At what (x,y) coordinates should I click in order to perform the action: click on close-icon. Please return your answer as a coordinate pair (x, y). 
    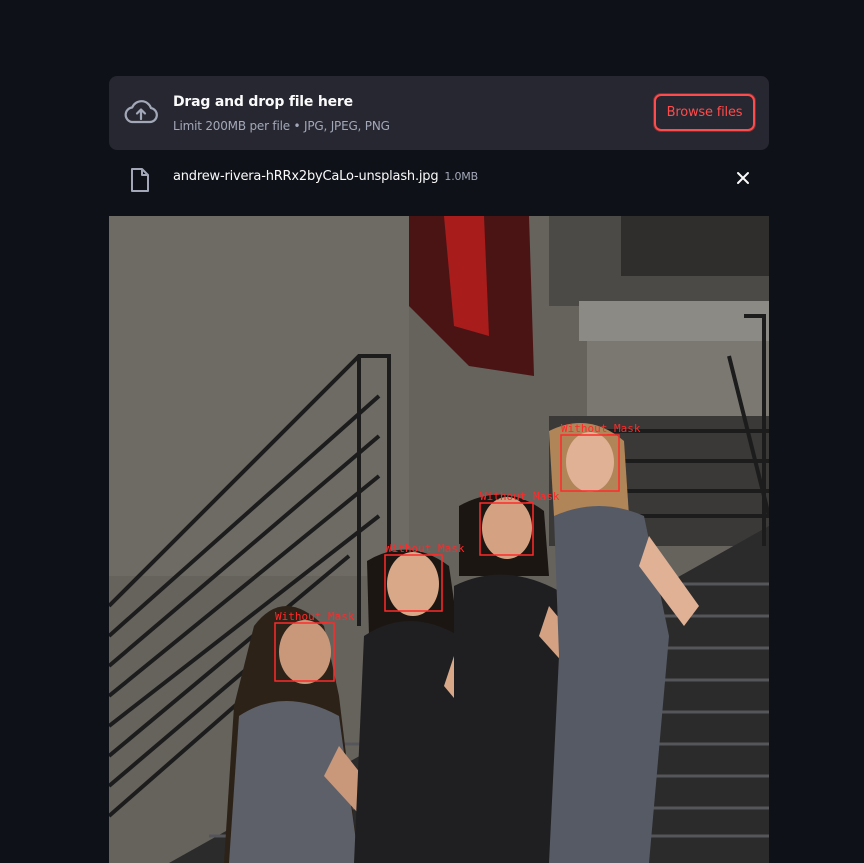
    Looking at the image, I should click on (743, 178).